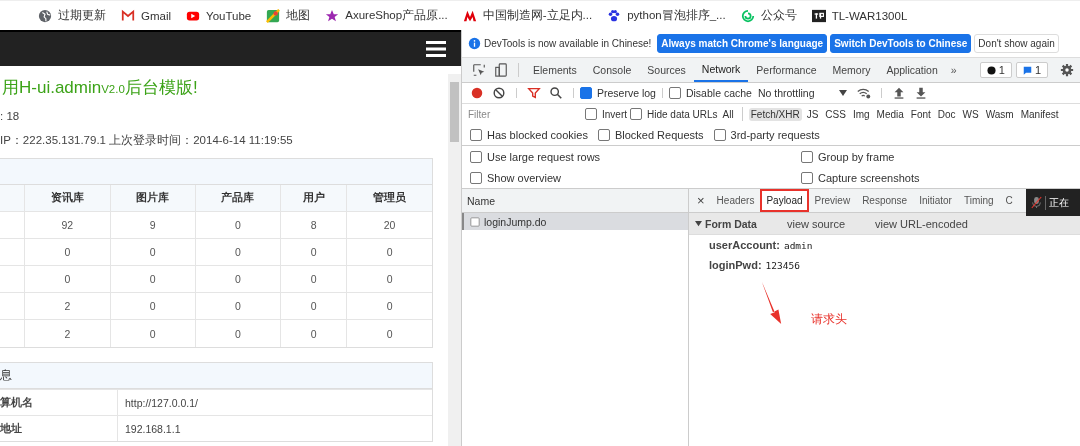 The height and width of the screenshot is (446, 1080). What do you see at coordinates (818, 15) in the screenshot?
I see `router-logo-icon` at bounding box center [818, 15].